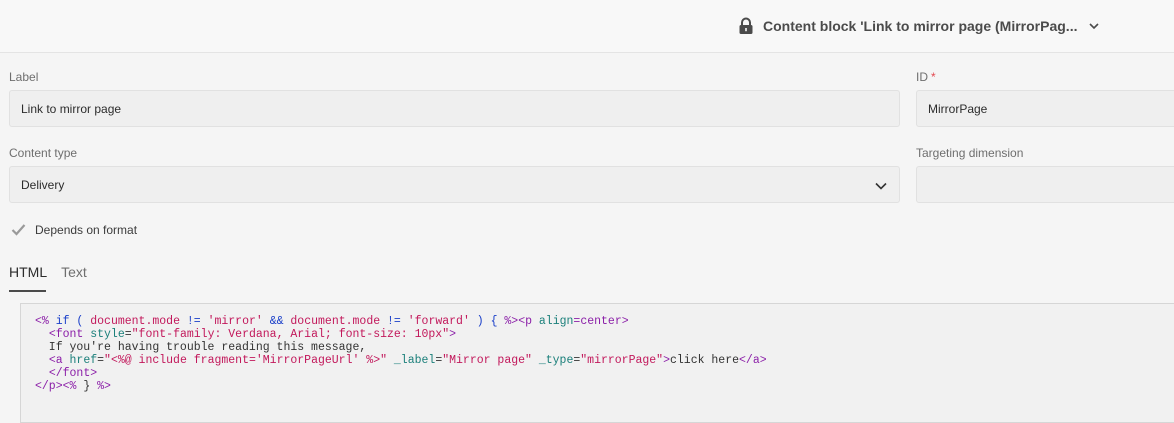  I want to click on depends-on-format-checkbox: Depends on format, so click(73, 229).